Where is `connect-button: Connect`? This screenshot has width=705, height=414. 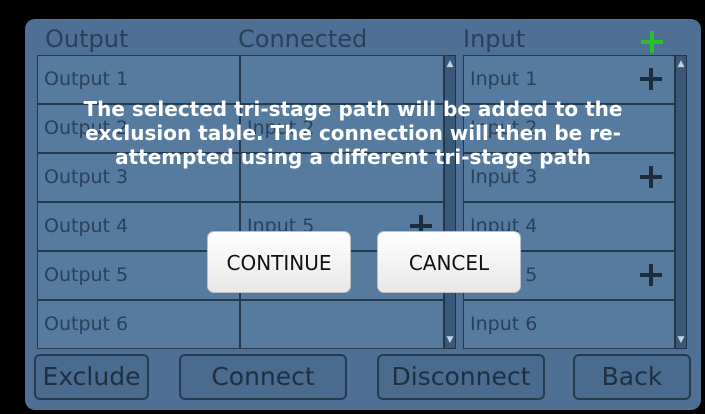 connect-button: Connect is located at coordinates (263, 377).